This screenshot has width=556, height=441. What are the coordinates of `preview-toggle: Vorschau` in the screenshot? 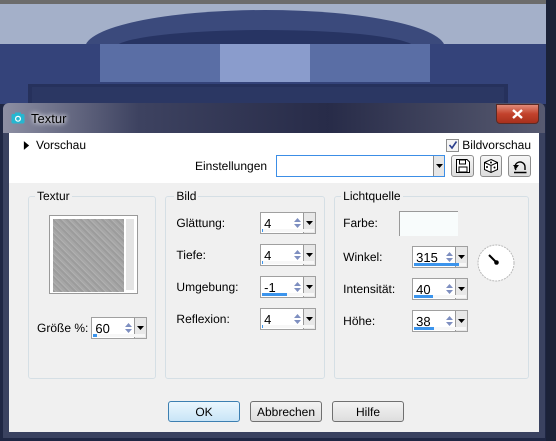 It's located at (54, 145).